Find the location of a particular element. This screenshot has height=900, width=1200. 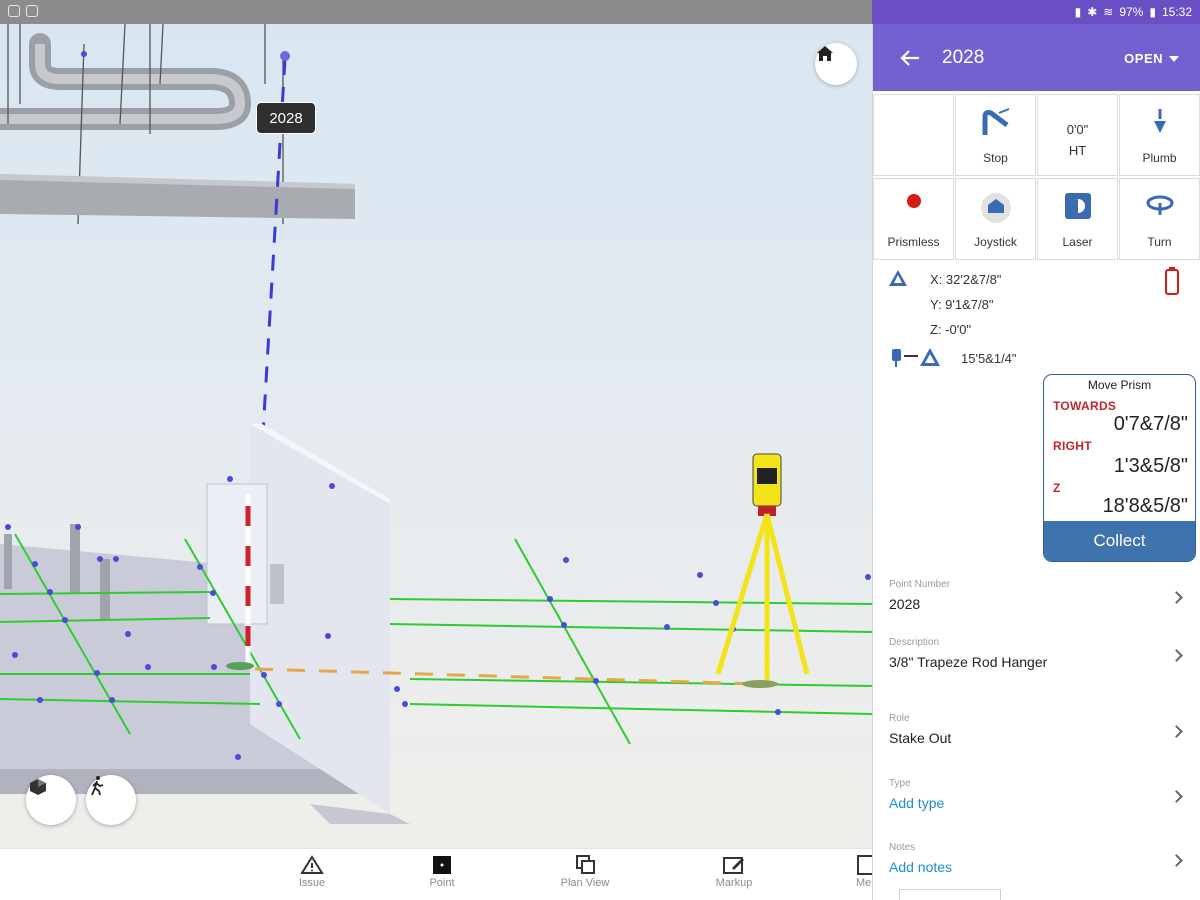

instrument-triangle-icon is located at coordinates (898, 278).